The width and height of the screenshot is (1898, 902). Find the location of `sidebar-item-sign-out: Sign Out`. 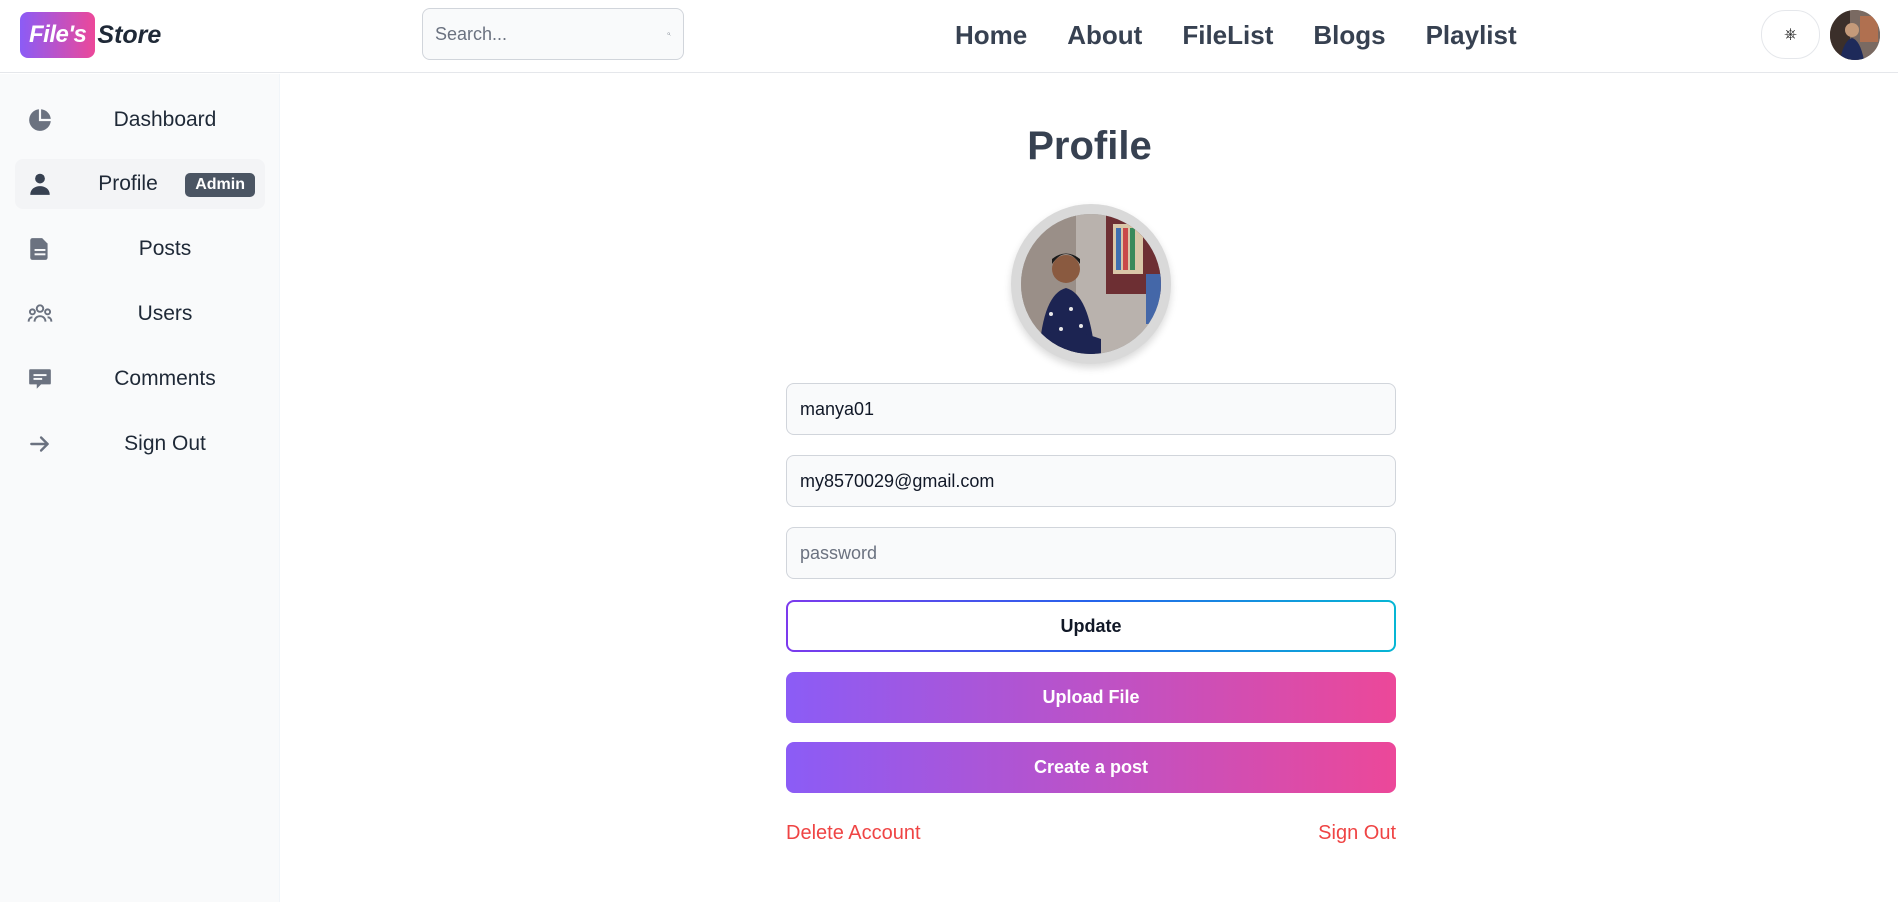

sidebar-item-sign-out: Sign Out is located at coordinates (140, 444).